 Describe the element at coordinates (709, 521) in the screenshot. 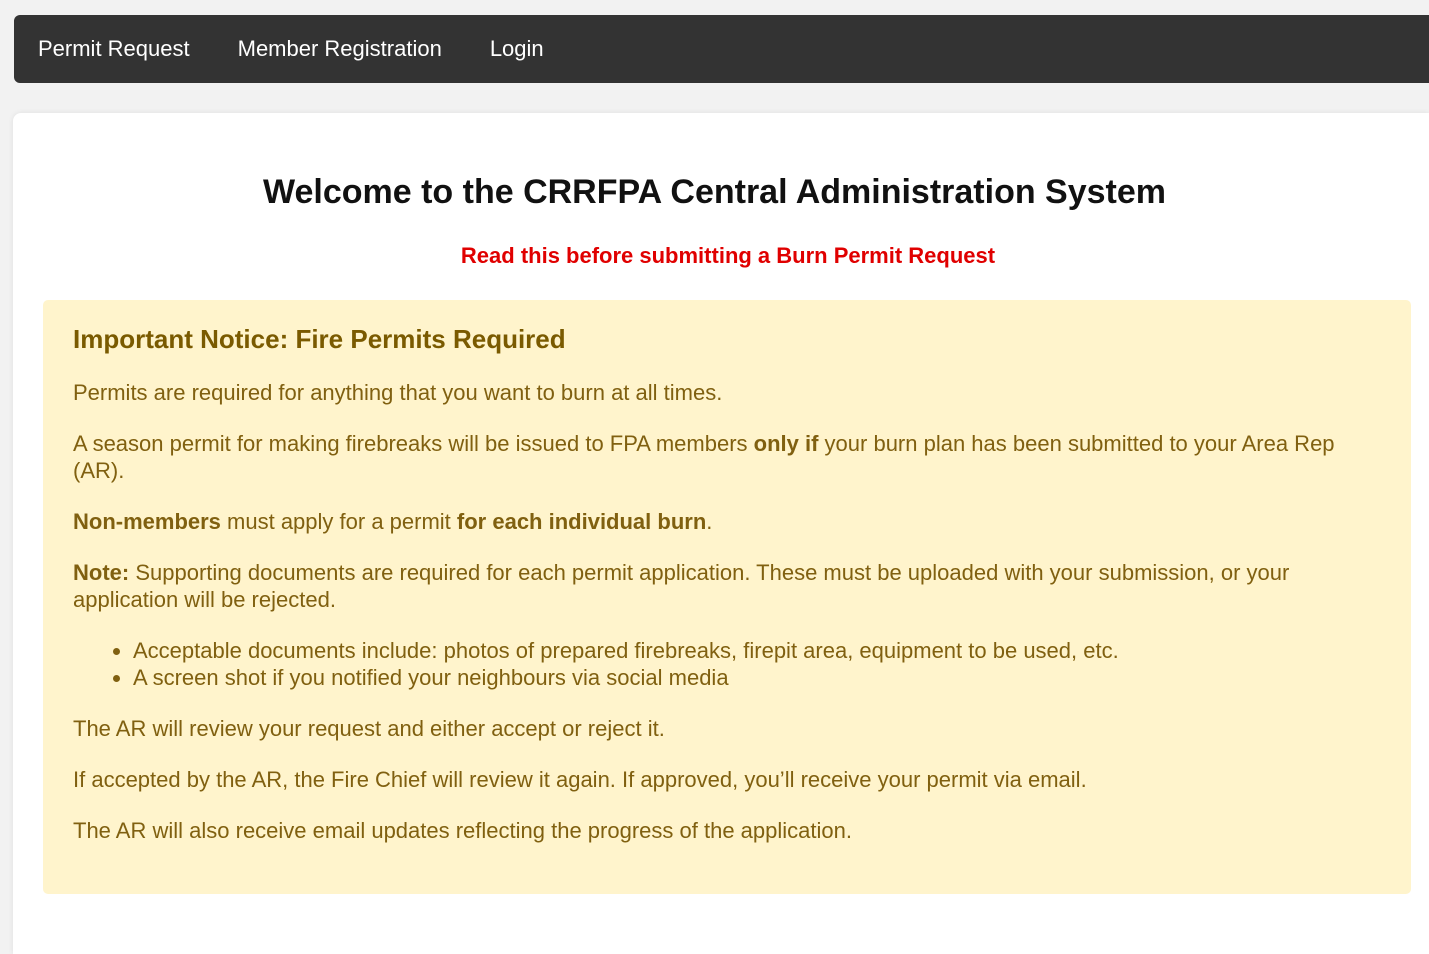

I see `non-members-period: .` at that location.